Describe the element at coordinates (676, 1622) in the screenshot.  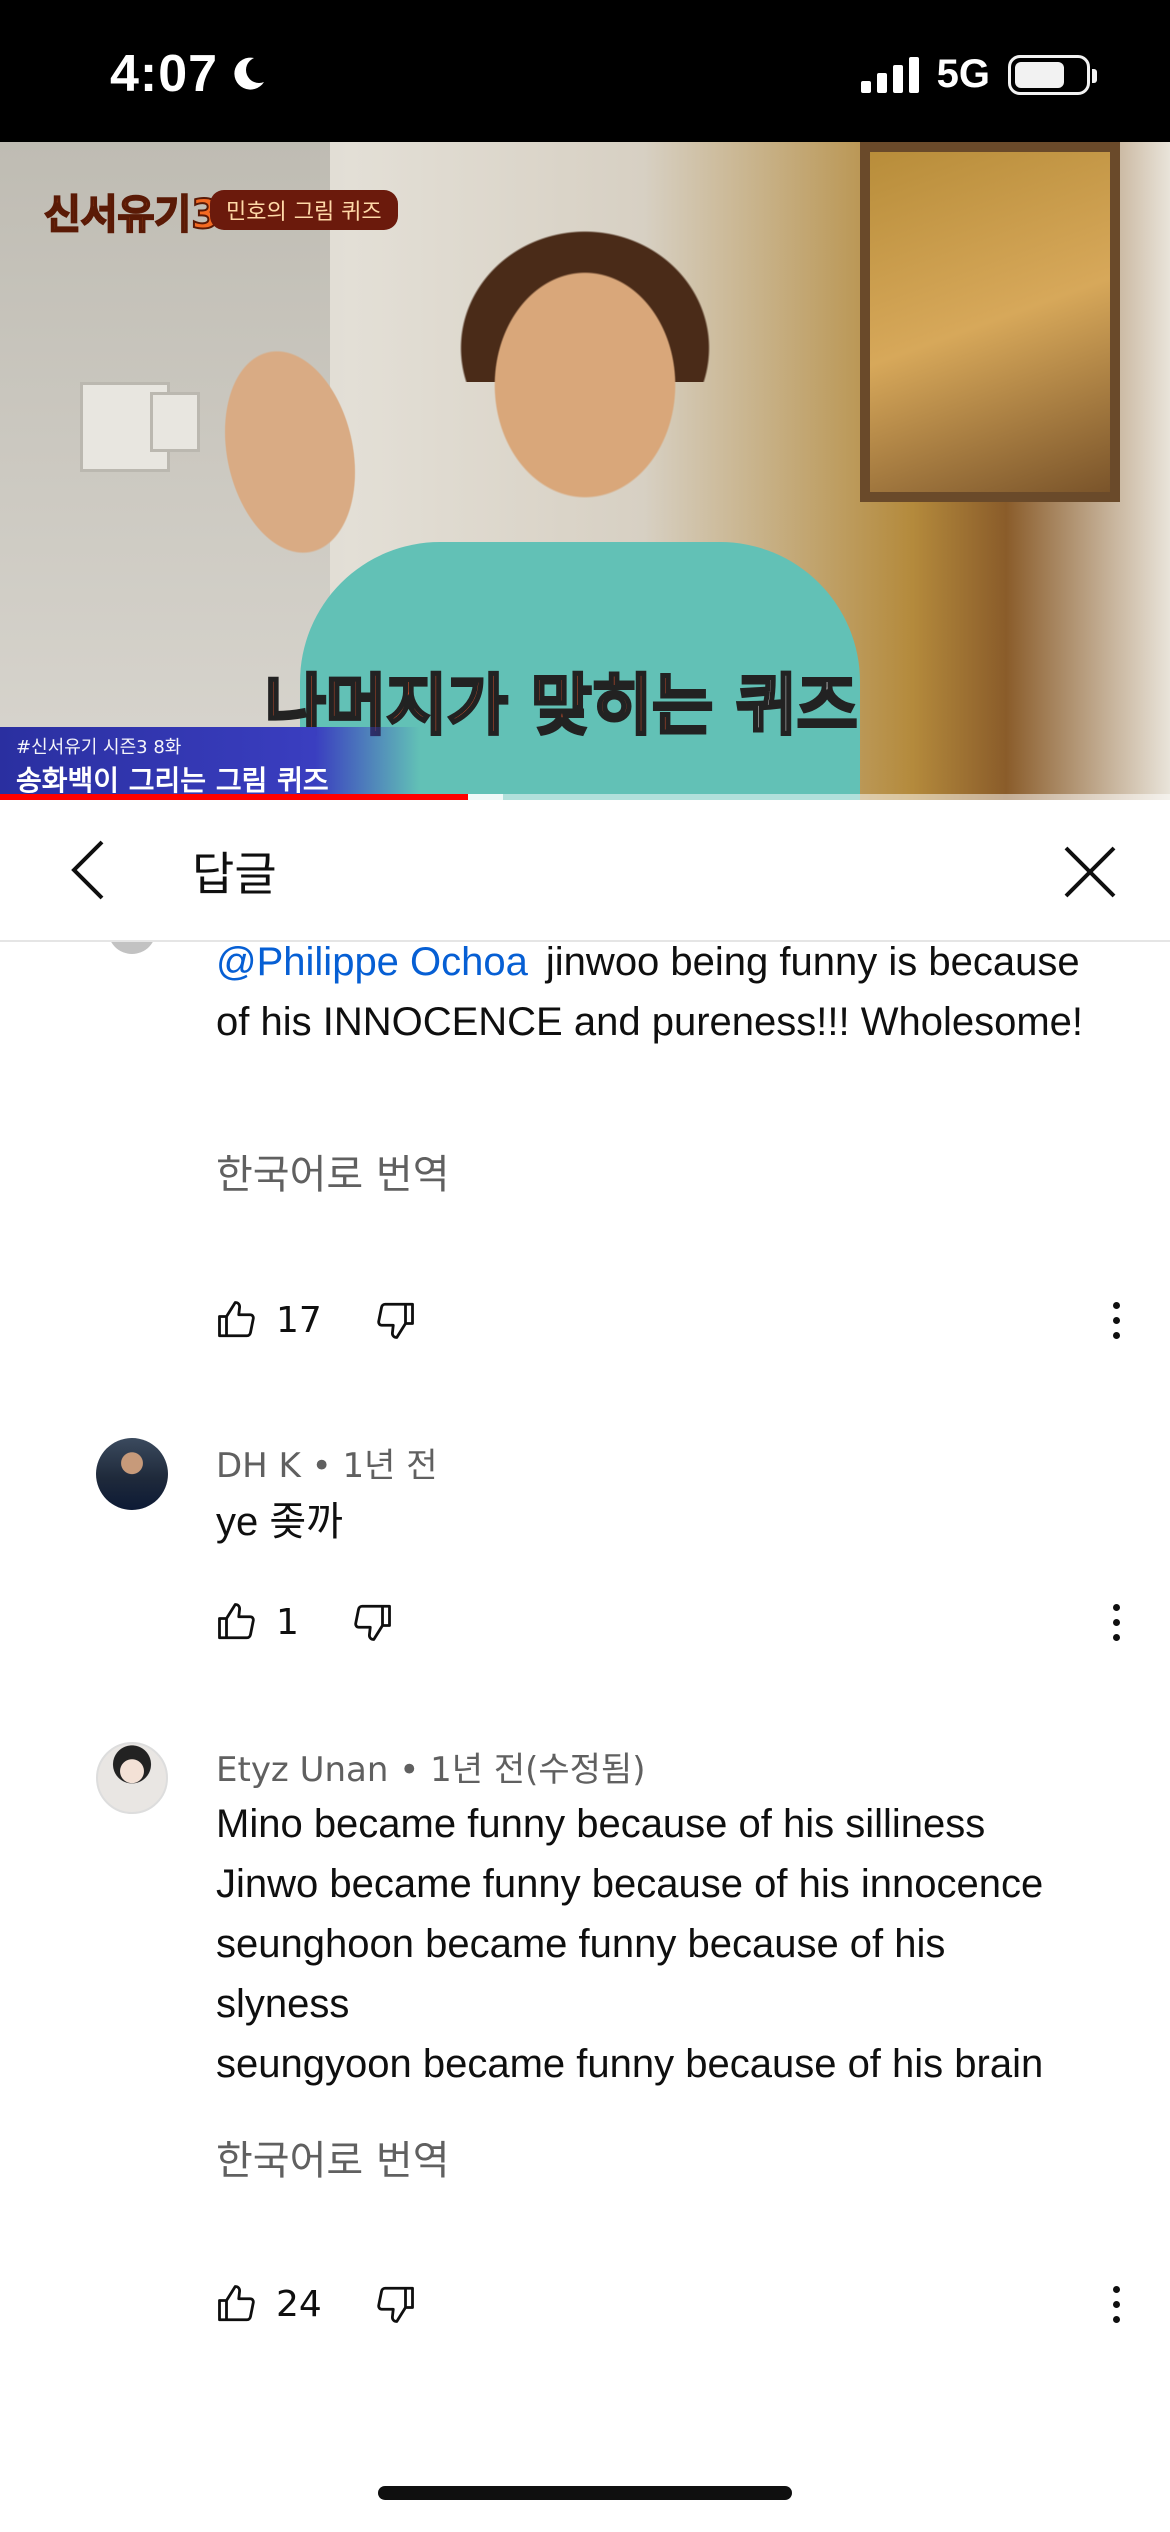
I see `reply-actions: 1` at that location.